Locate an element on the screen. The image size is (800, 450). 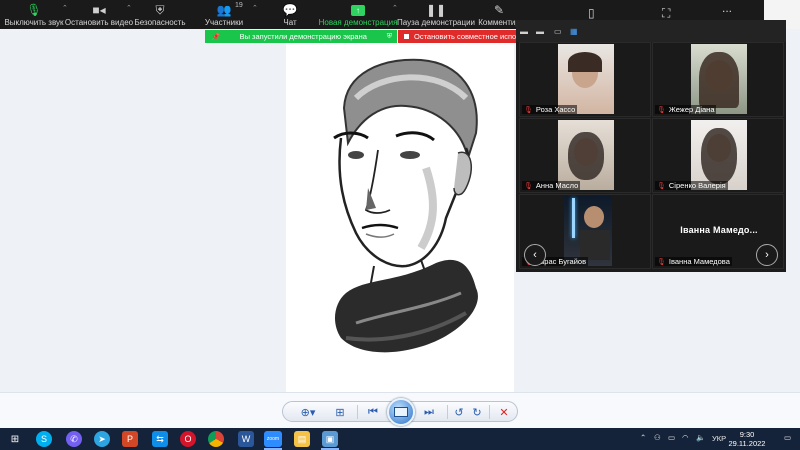
pencil-icon: ✎ is located at coordinates (499, 10).